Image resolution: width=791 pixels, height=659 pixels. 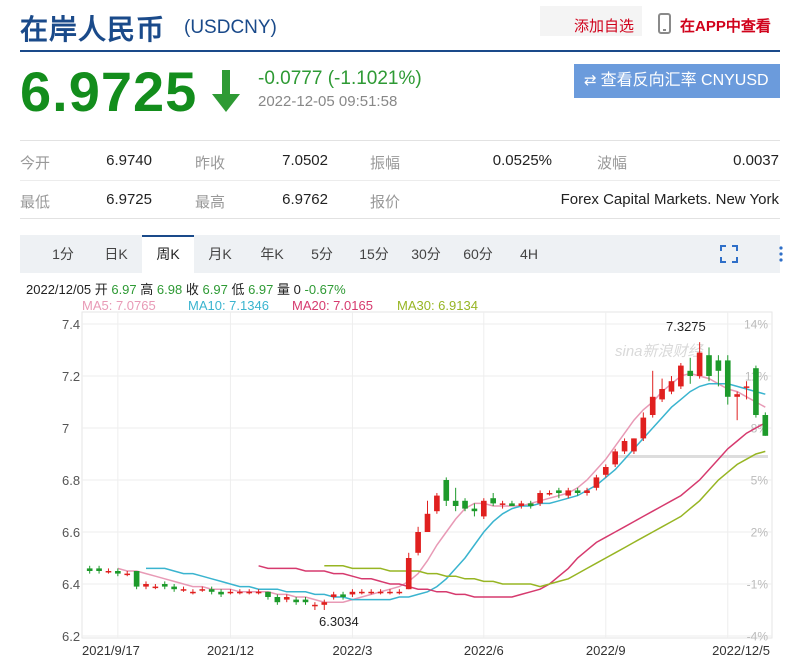 I want to click on bar-date: 2022/12/05, so click(x=59, y=289).